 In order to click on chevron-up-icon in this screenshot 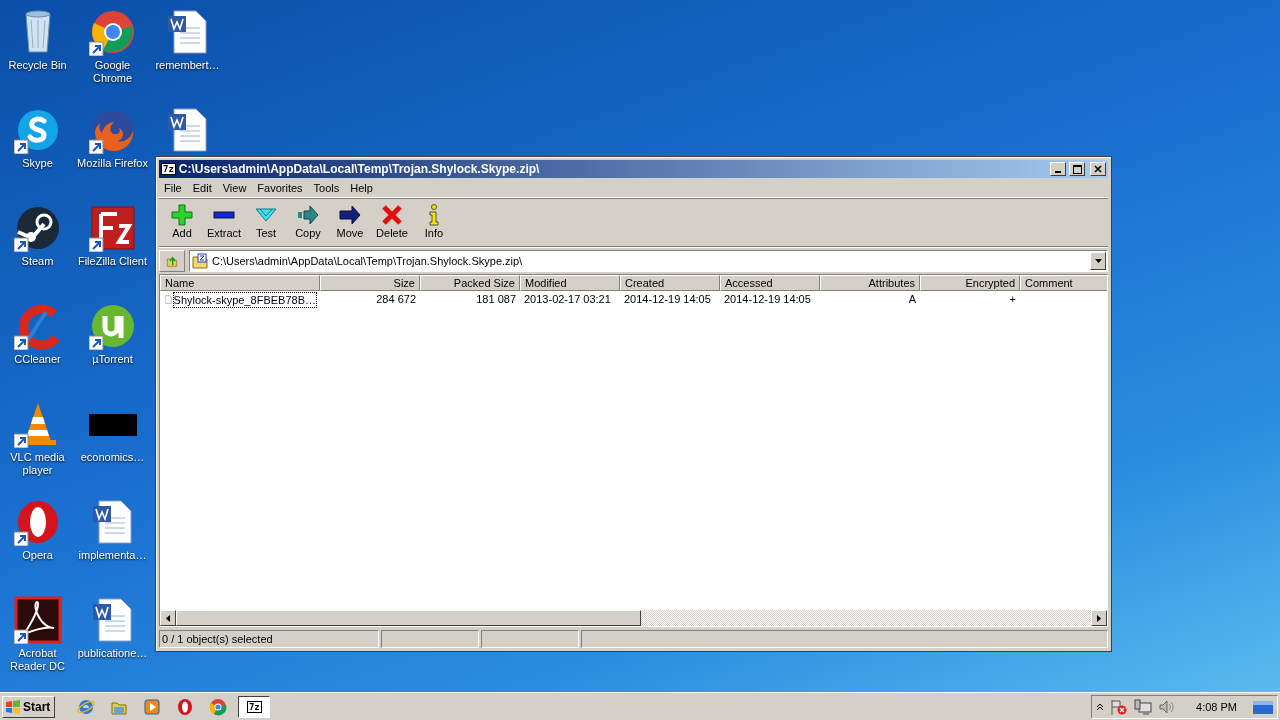, I will do `click(1100, 707)`.